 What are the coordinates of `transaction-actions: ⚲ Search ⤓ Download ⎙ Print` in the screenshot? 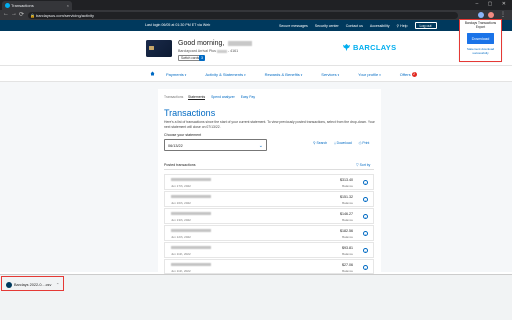 It's located at (341, 143).